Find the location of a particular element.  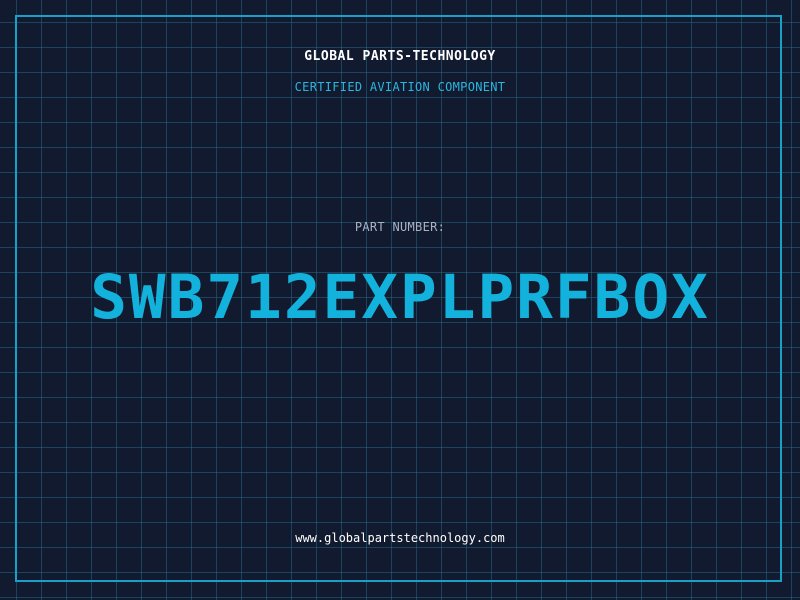

part-number-label: PART NUMBER: is located at coordinates (400, 227).